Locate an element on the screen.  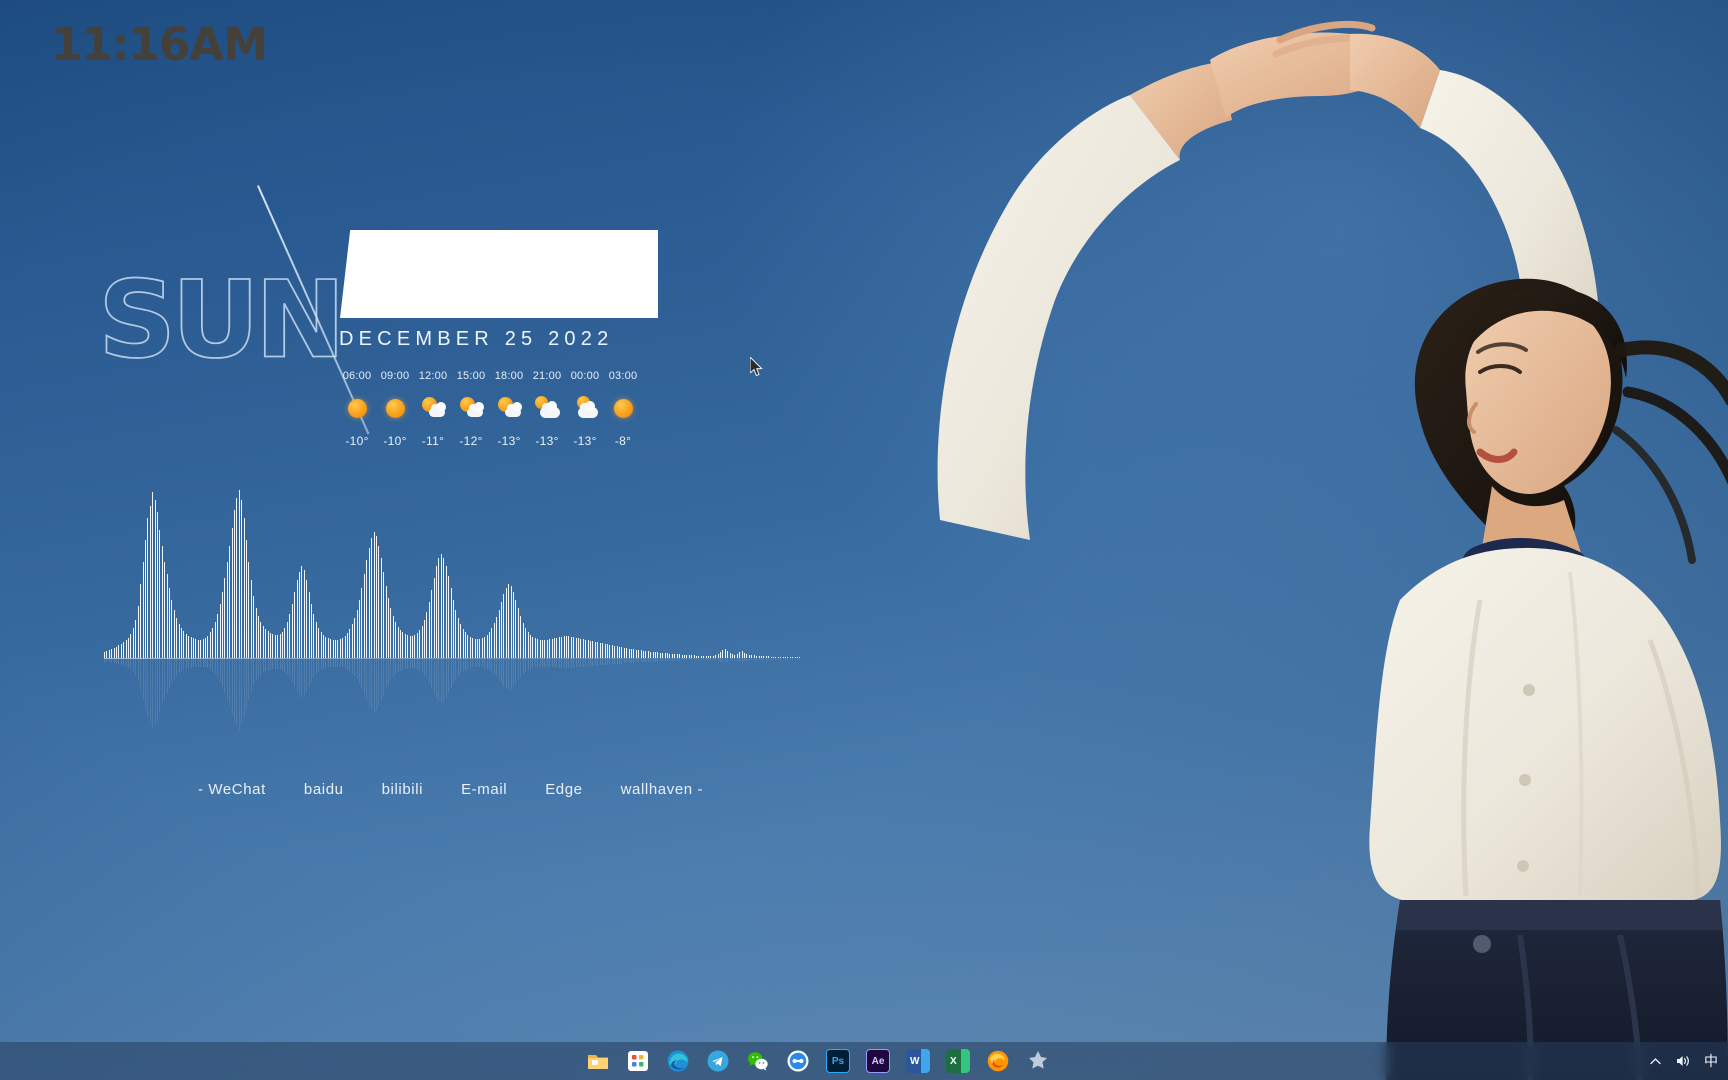
clock-date: DECEMBER 25 2022 is located at coordinates (476, 339).